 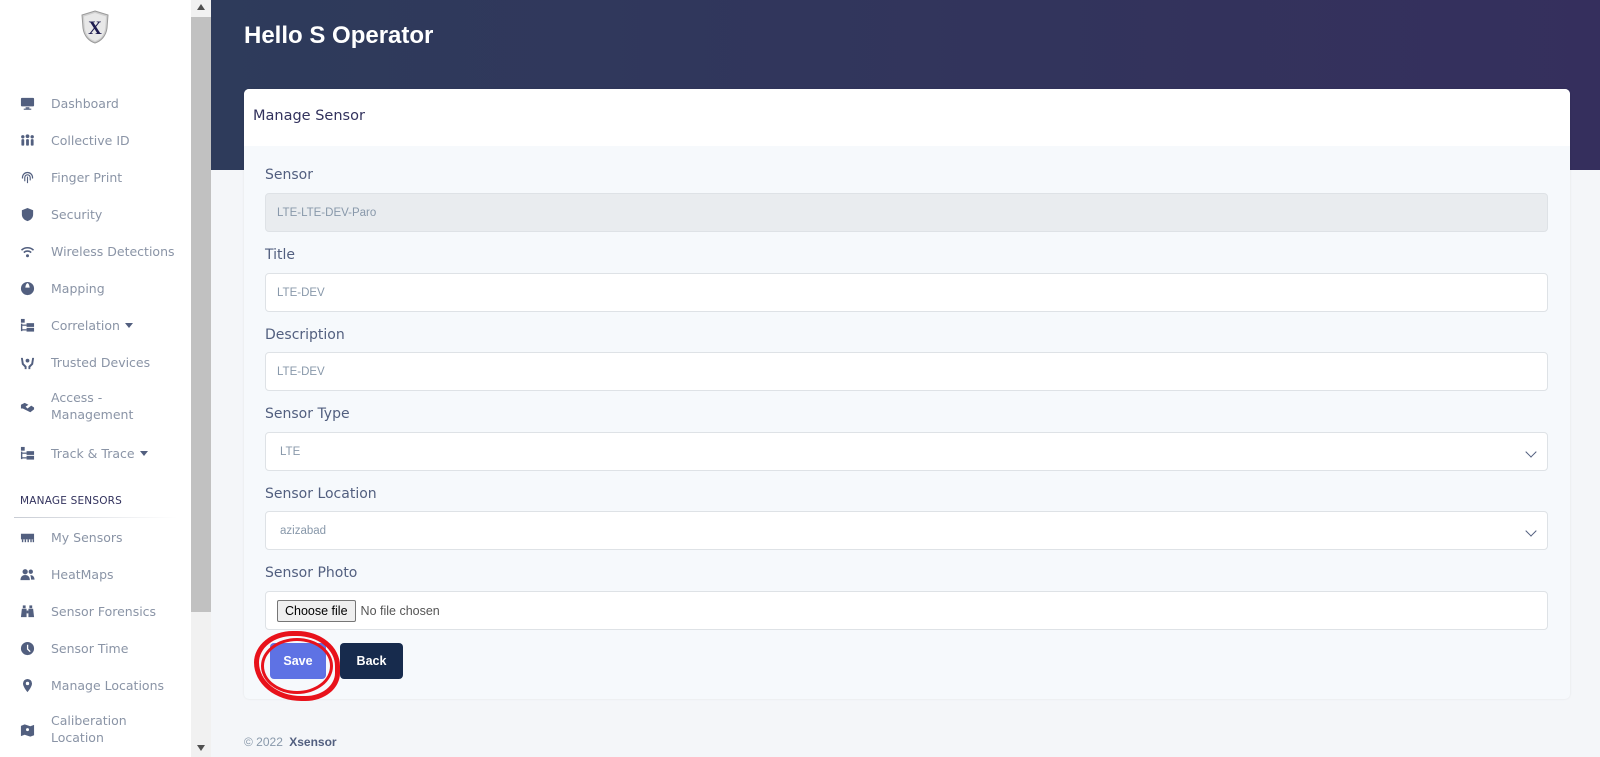 What do you see at coordinates (906, 212) in the screenshot?
I see `sensor-field: LTE-LTE-DEV-Paro` at bounding box center [906, 212].